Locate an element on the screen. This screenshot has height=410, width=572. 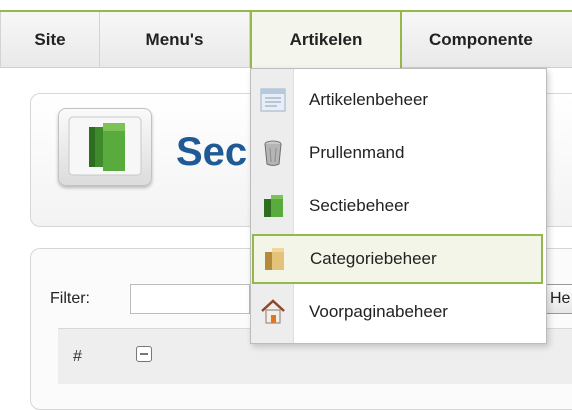
section-manager-icon is located at coordinates (105, 147).